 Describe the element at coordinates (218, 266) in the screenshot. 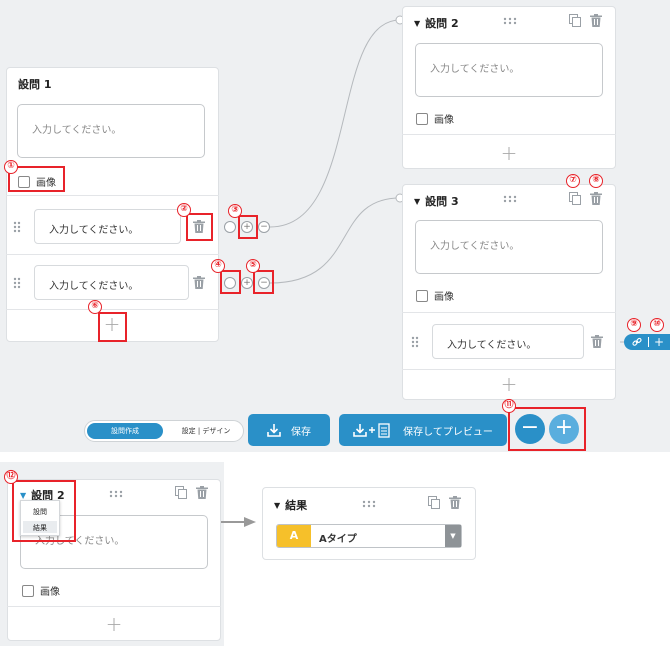

I see `callout-4: ④` at that location.